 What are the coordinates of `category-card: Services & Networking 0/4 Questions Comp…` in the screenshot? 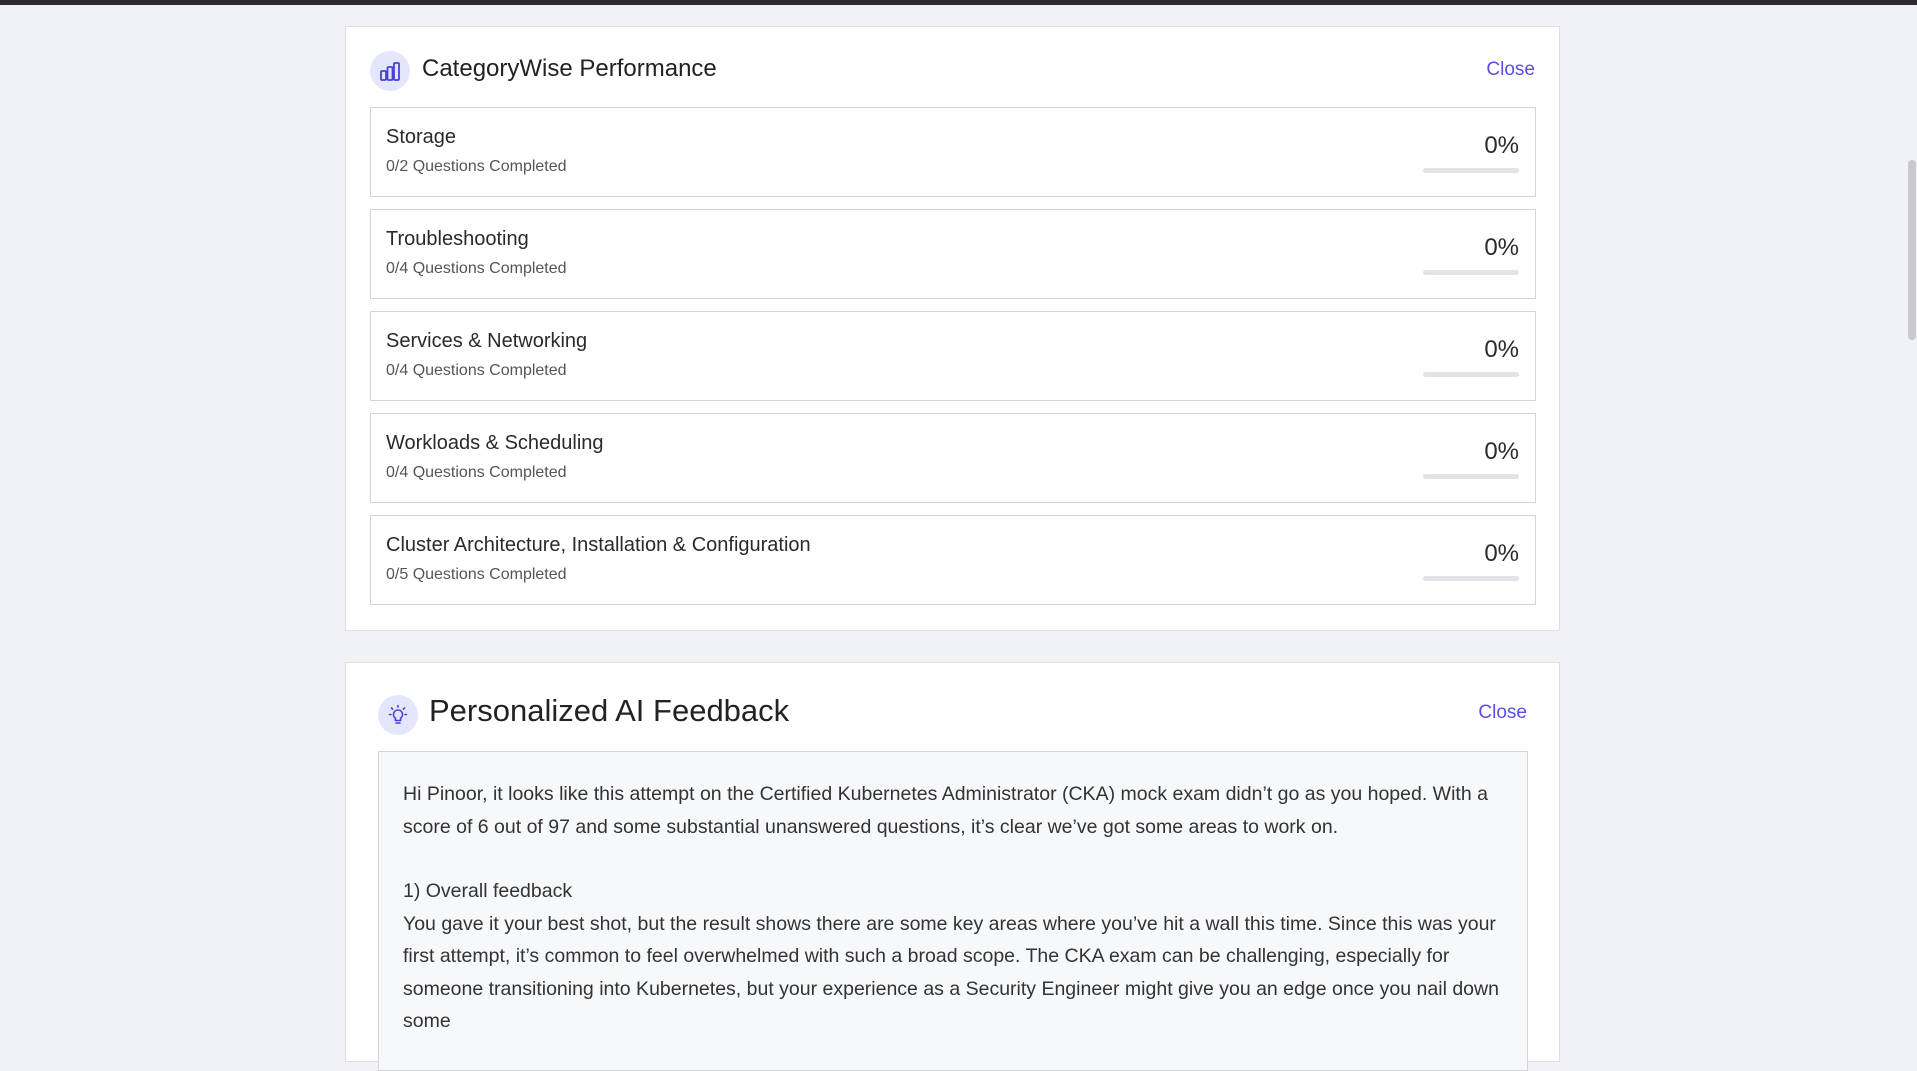 It's located at (953, 356).